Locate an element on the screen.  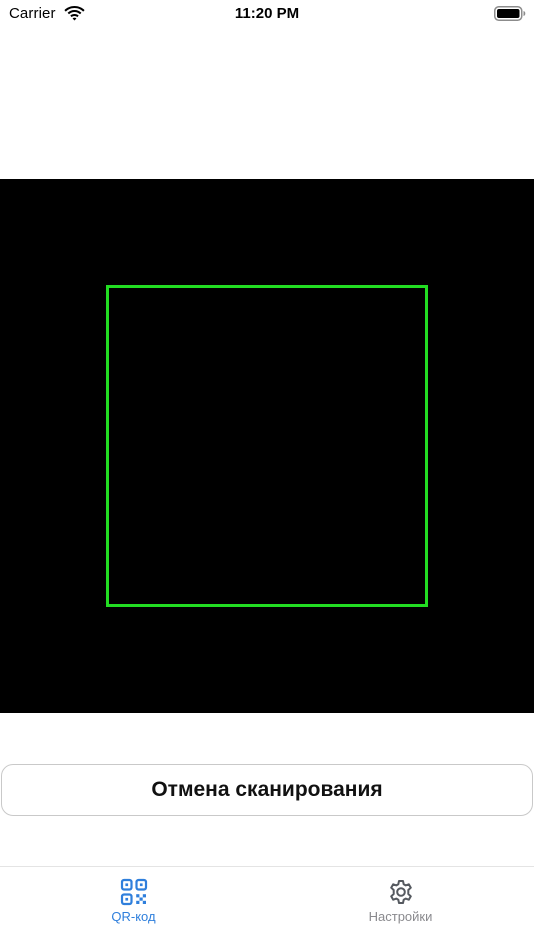
tab-settings-label: Настройки is located at coordinates (400, 916).